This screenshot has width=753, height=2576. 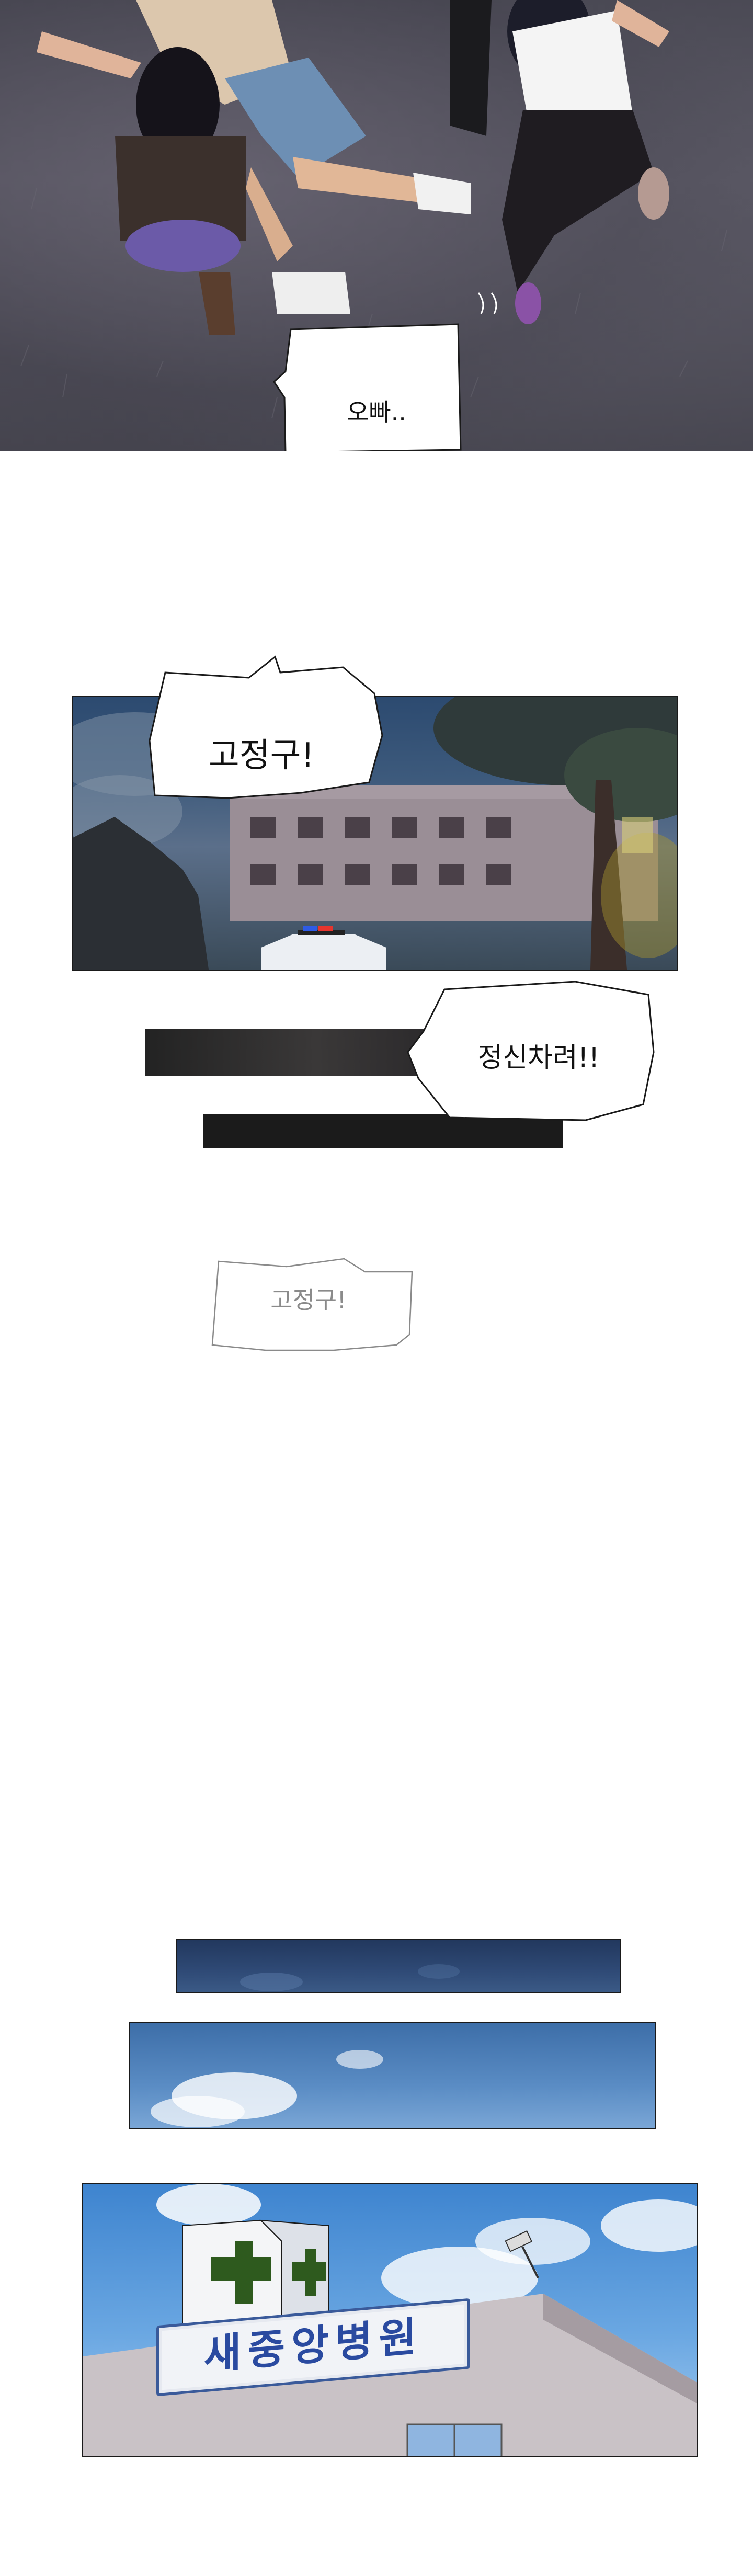 What do you see at coordinates (487, 303) in the screenshot?
I see `motion-marks` at bounding box center [487, 303].